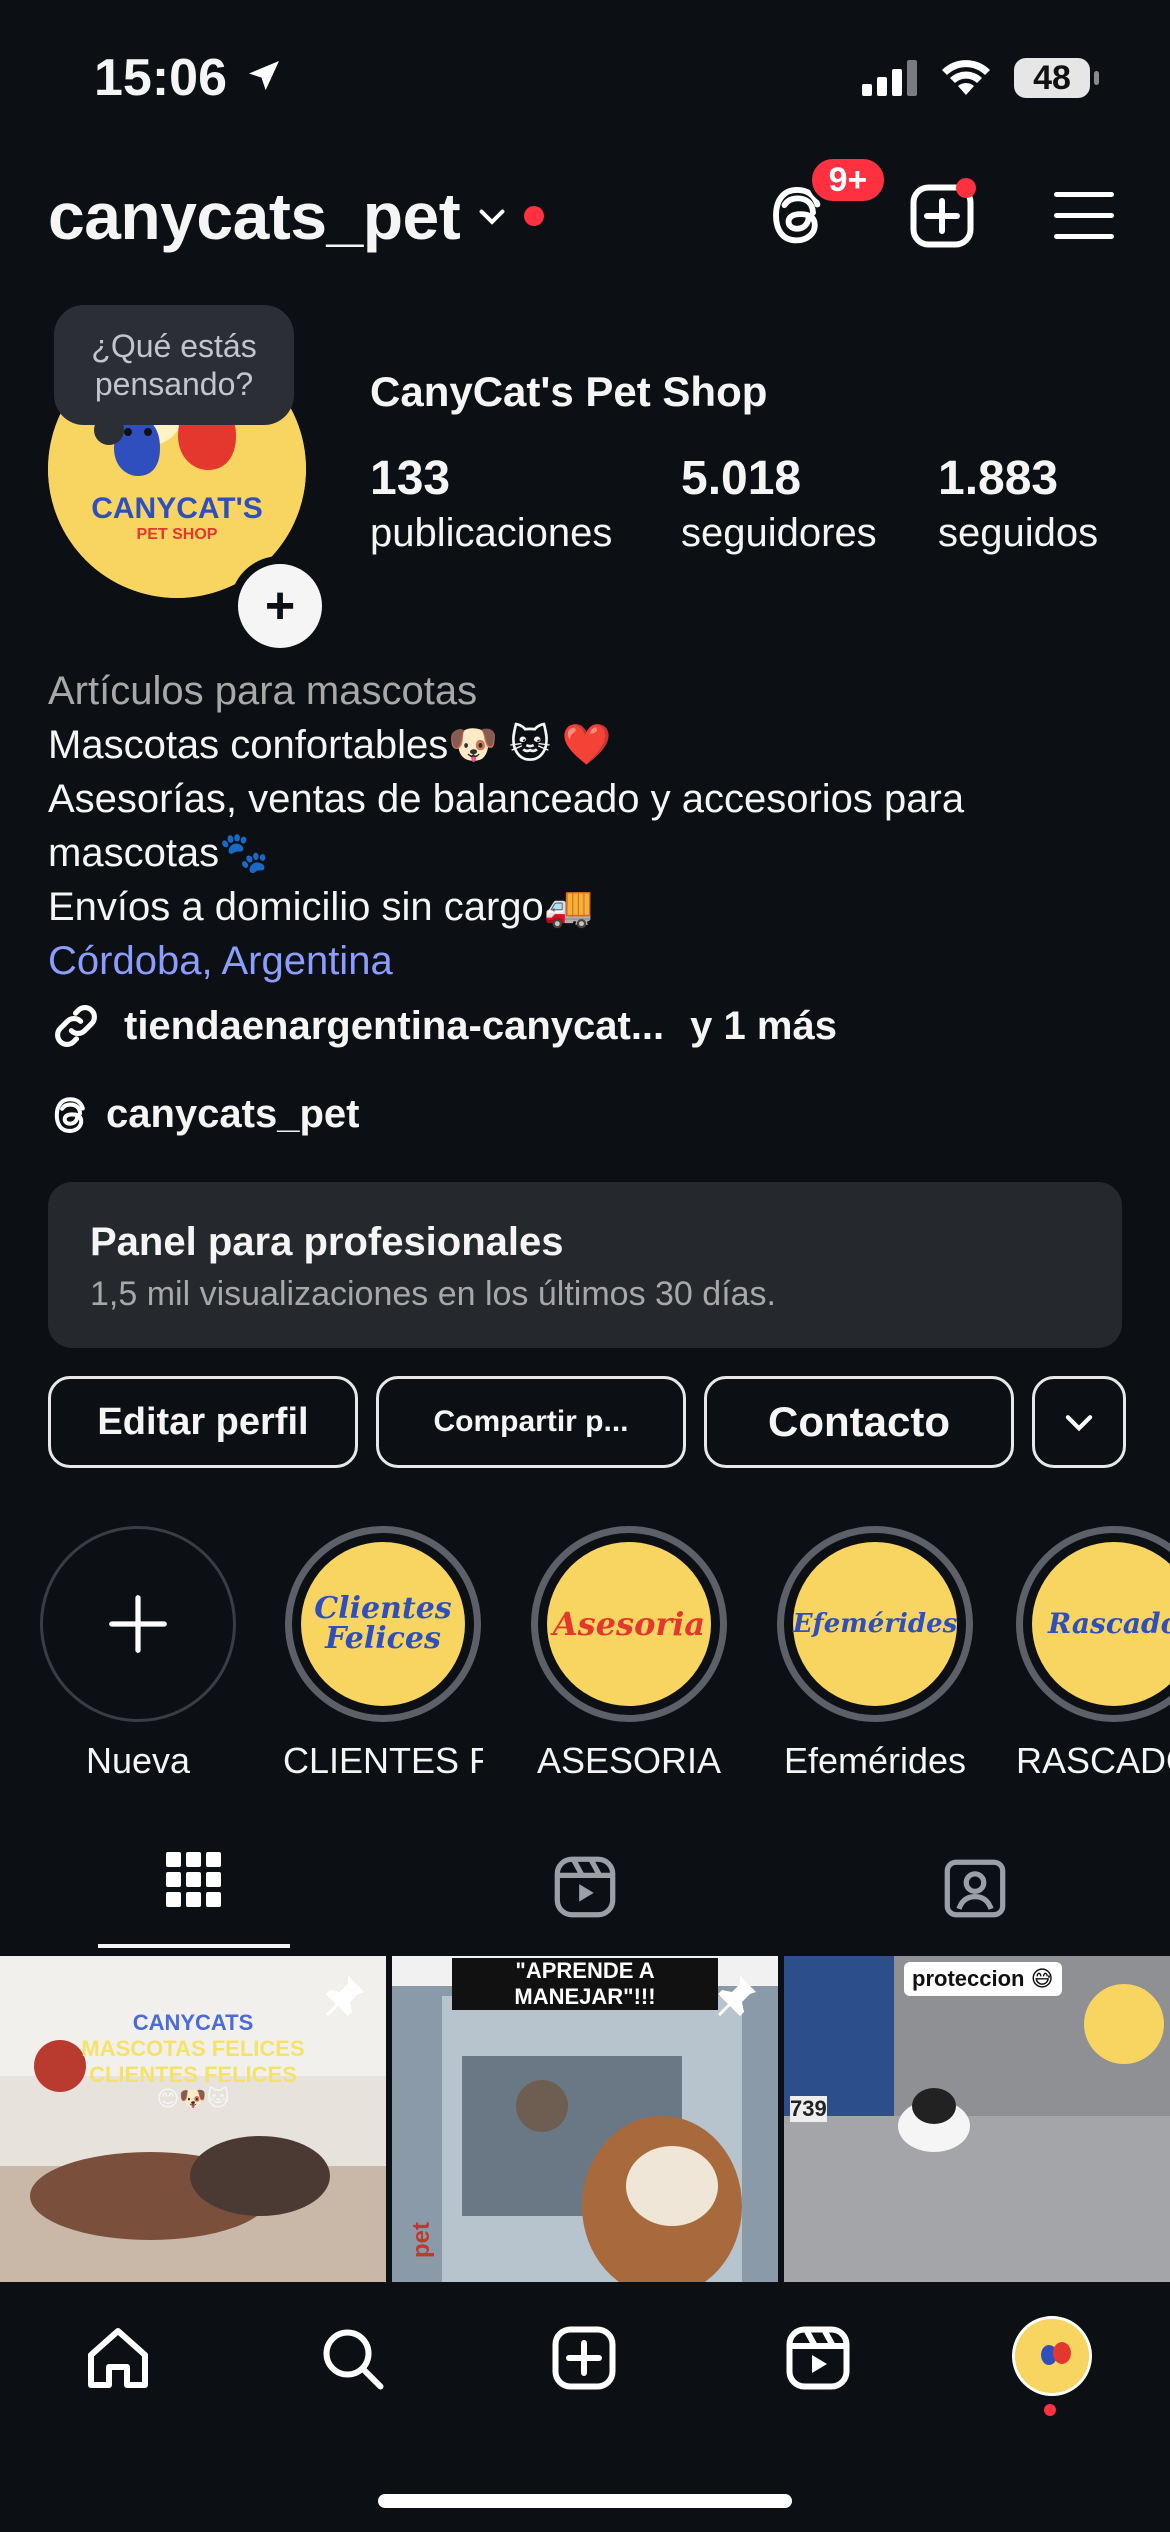 The width and height of the screenshot is (1170, 2532). Describe the element at coordinates (233, 1114) in the screenshot. I see `threads-handle: canycats_pet` at that location.